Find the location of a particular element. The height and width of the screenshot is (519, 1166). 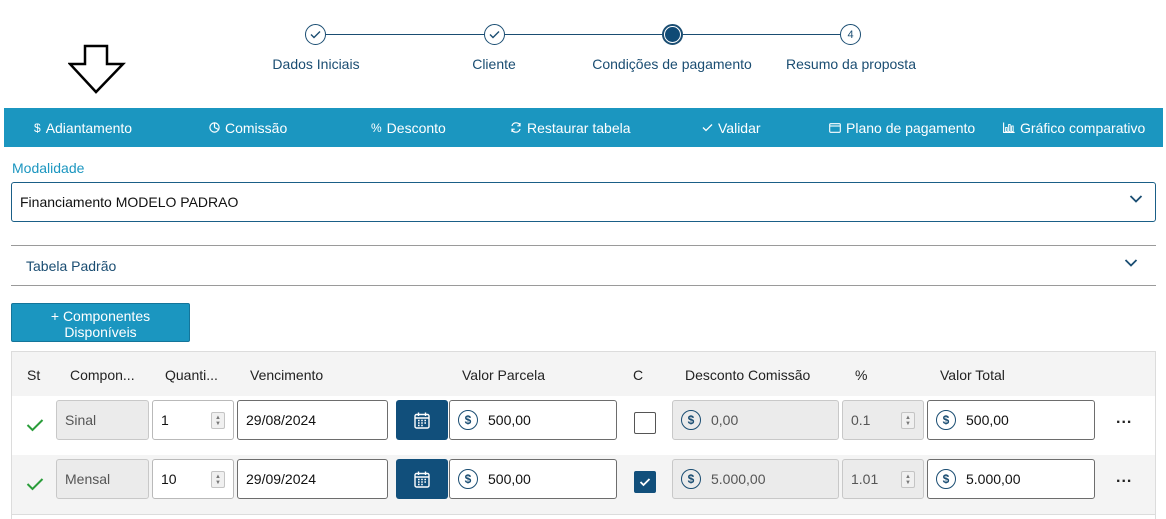

modalidade-value: Financiamento MODELO PADRAO is located at coordinates (129, 202).